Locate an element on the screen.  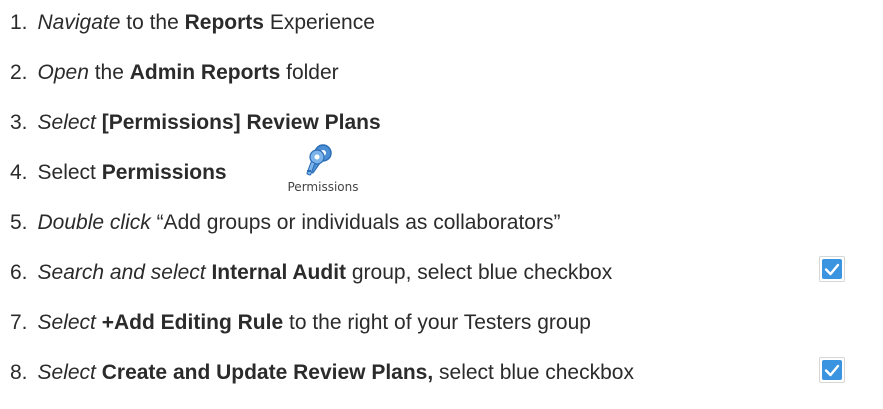
step-bold-text: +Add Editing Rule is located at coordinates (192, 322).